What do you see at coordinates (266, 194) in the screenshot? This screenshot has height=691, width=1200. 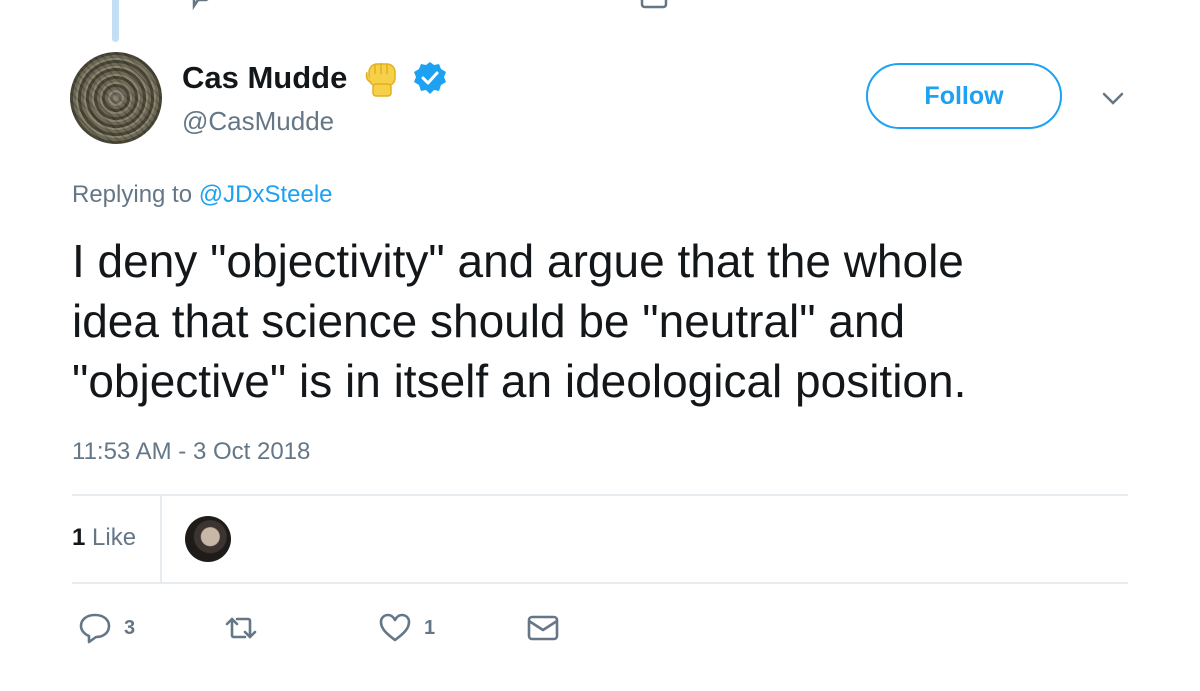 I see `replying-mention-link: @JDxSteele` at bounding box center [266, 194].